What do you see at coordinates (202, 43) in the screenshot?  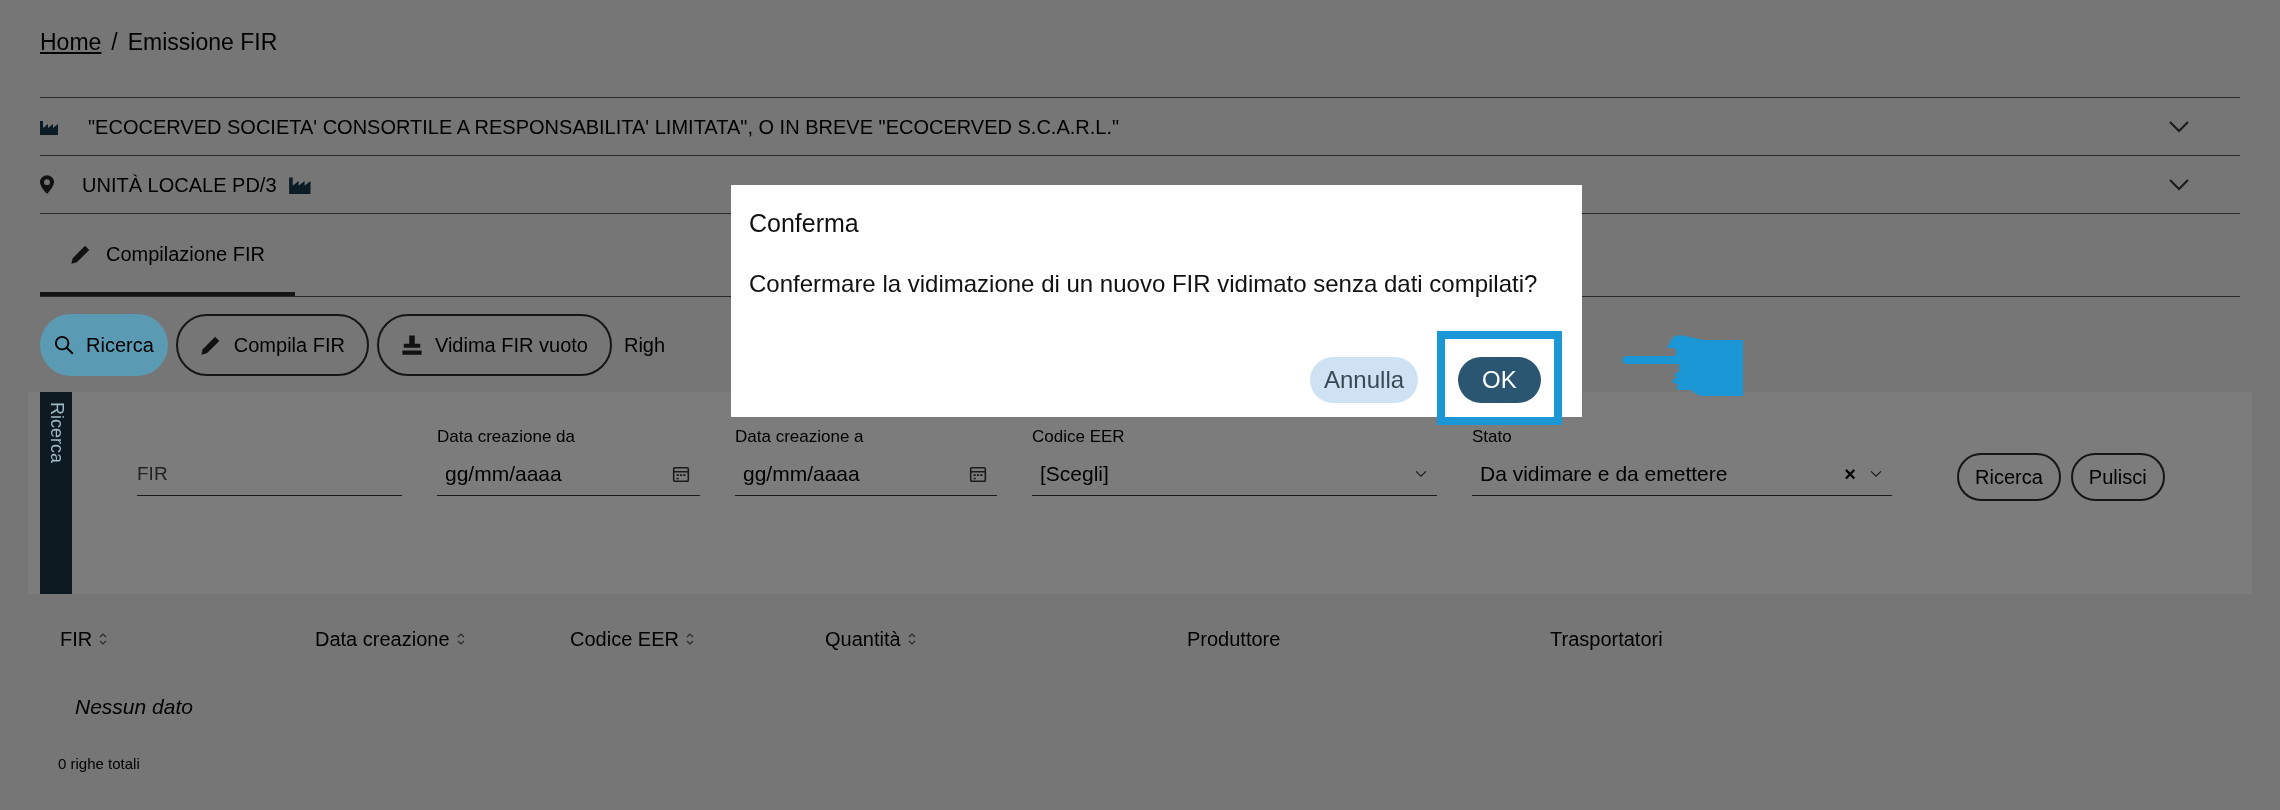 I see `breadcrumb-current: Emissione FIR` at bounding box center [202, 43].